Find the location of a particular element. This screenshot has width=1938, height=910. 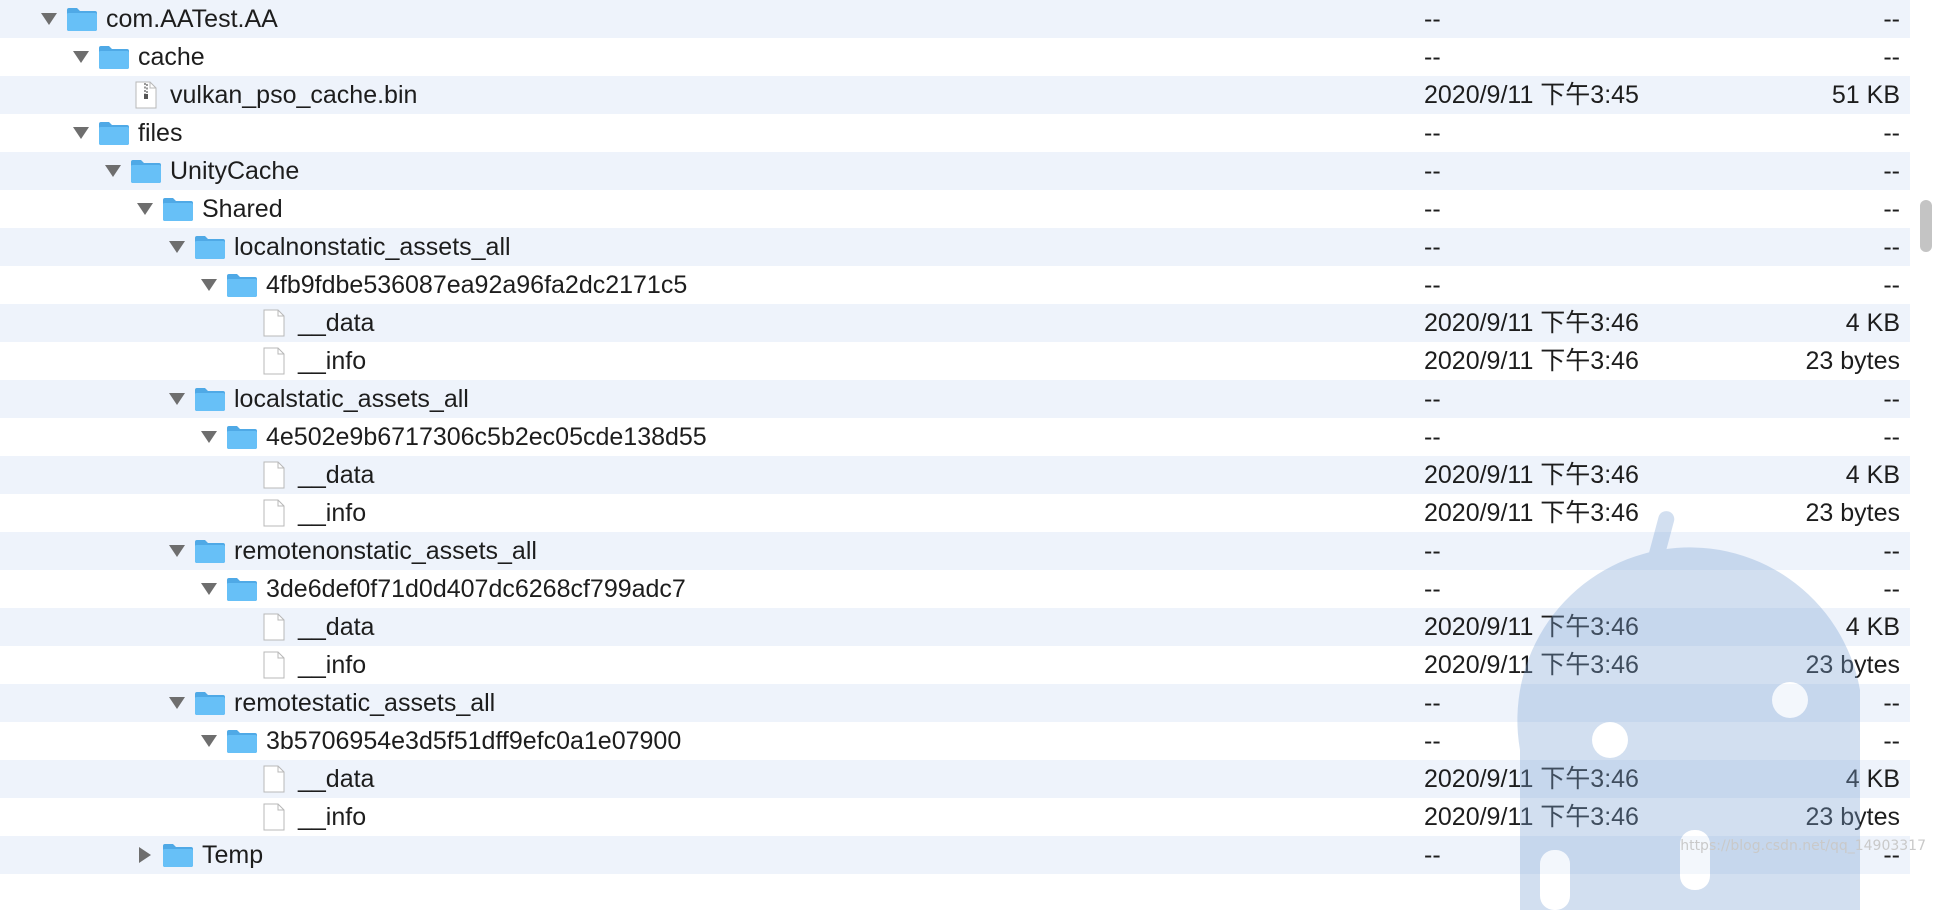

folder-row: files -- -- is located at coordinates (955, 133).